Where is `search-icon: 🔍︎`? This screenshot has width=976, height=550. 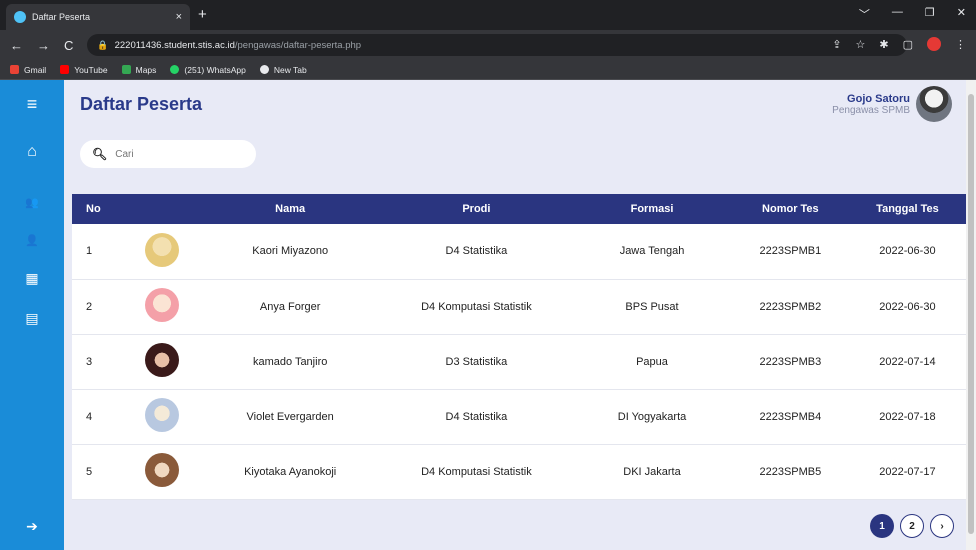 search-icon: 🔍︎ is located at coordinates (100, 154).